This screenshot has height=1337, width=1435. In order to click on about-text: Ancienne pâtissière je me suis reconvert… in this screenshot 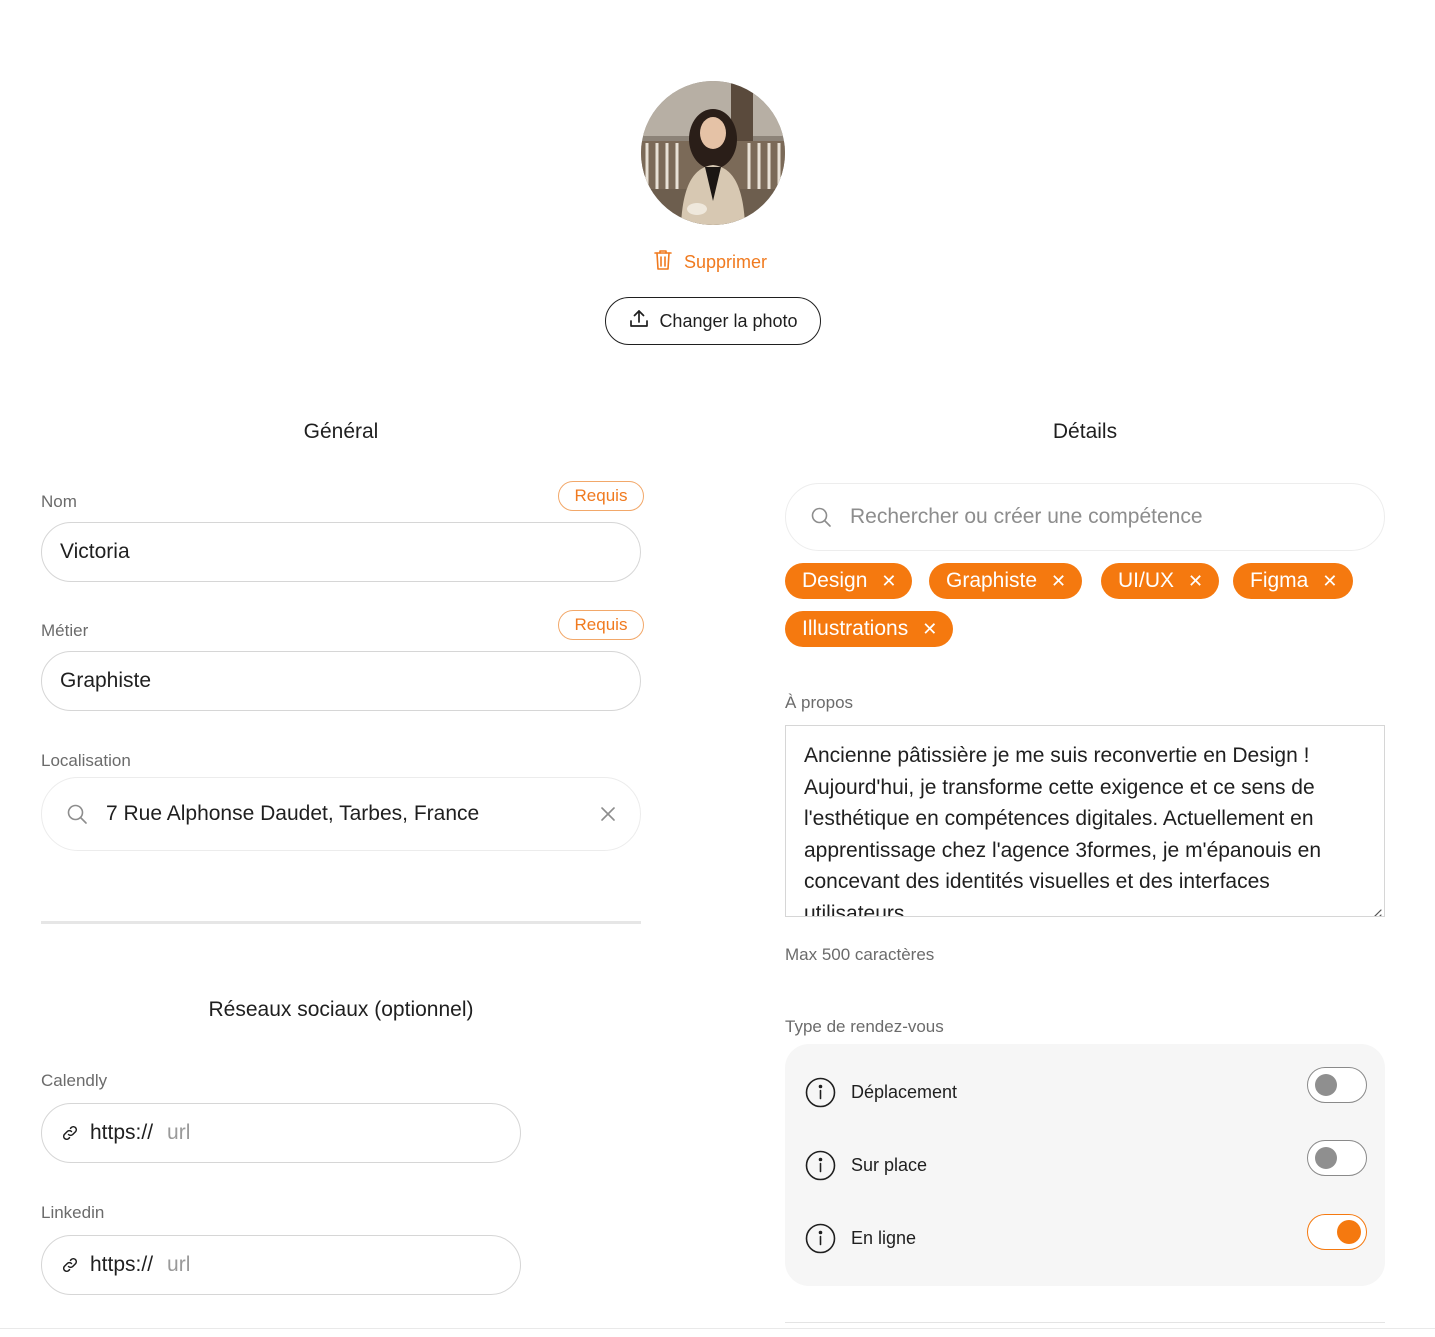, I will do `click(1063, 830)`.